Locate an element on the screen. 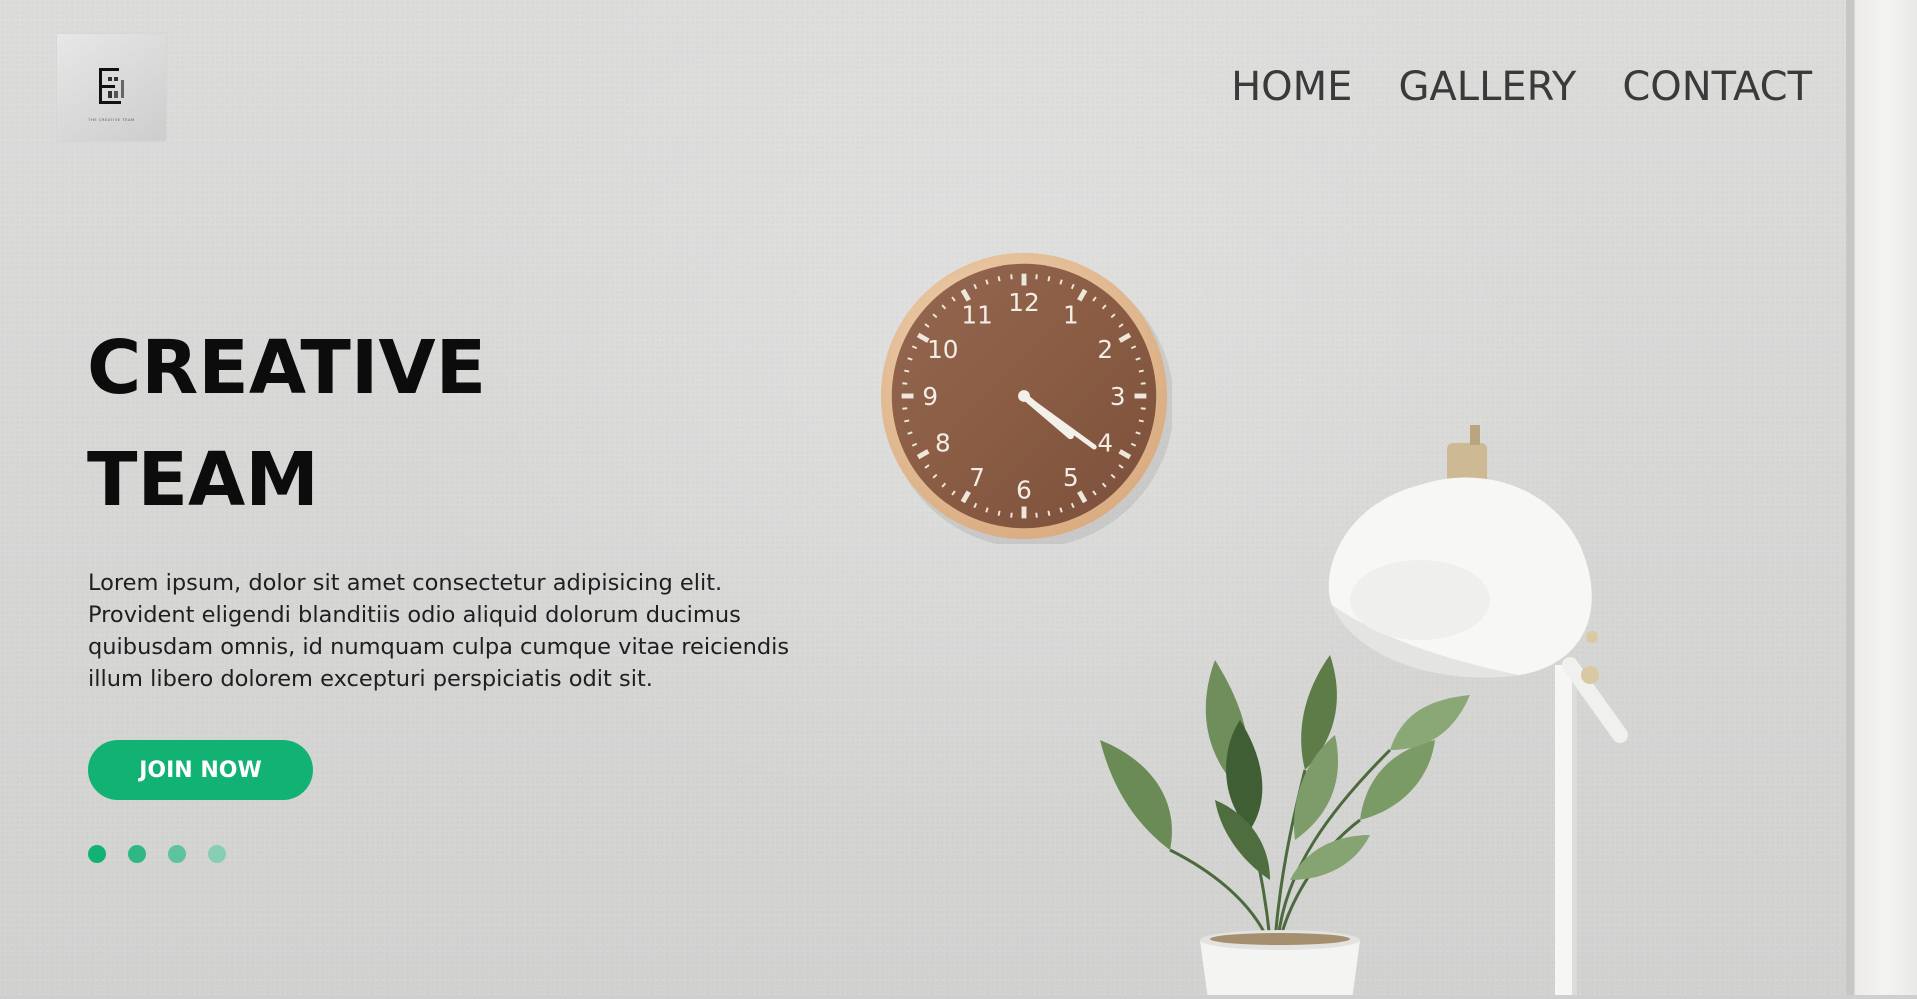 Image resolution: width=1917 pixels, height=999 pixels. clock-numeral: 3 is located at coordinates (1118, 396).